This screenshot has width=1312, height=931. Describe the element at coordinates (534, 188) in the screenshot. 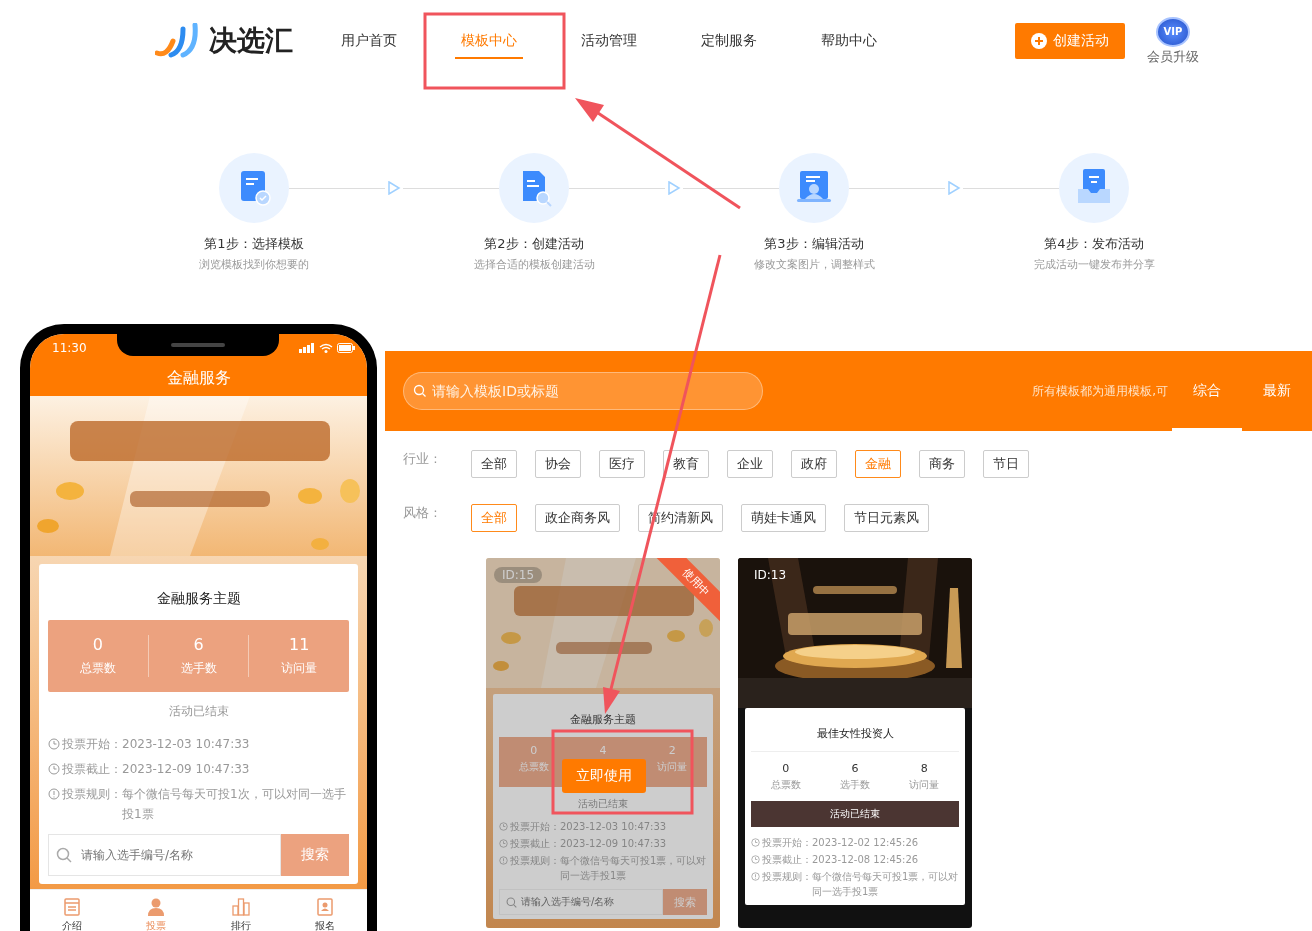

I see `document-search-icon` at that location.